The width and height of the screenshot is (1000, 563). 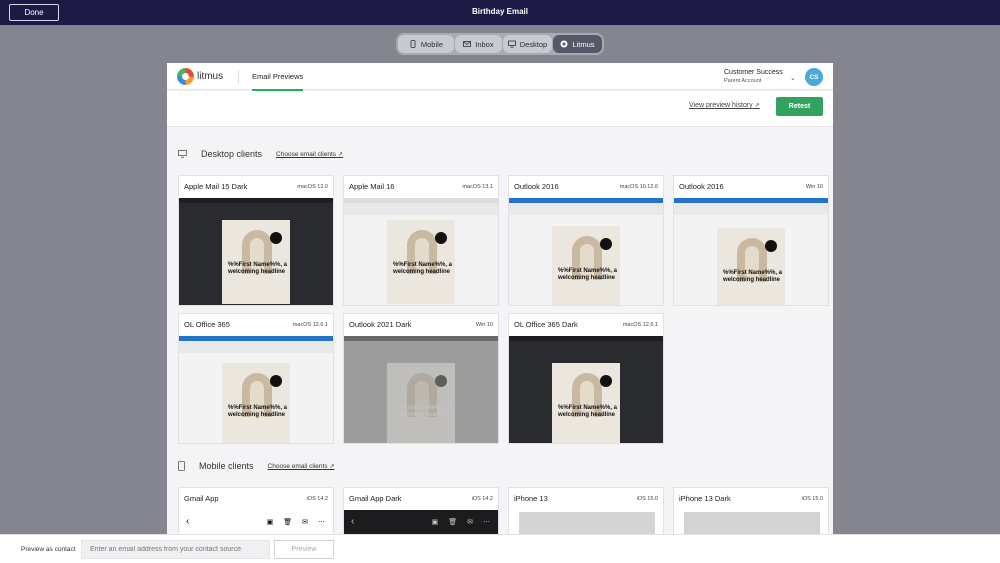 I want to click on account-switcher: Customer Success Parent Account, so click(x=753, y=76).